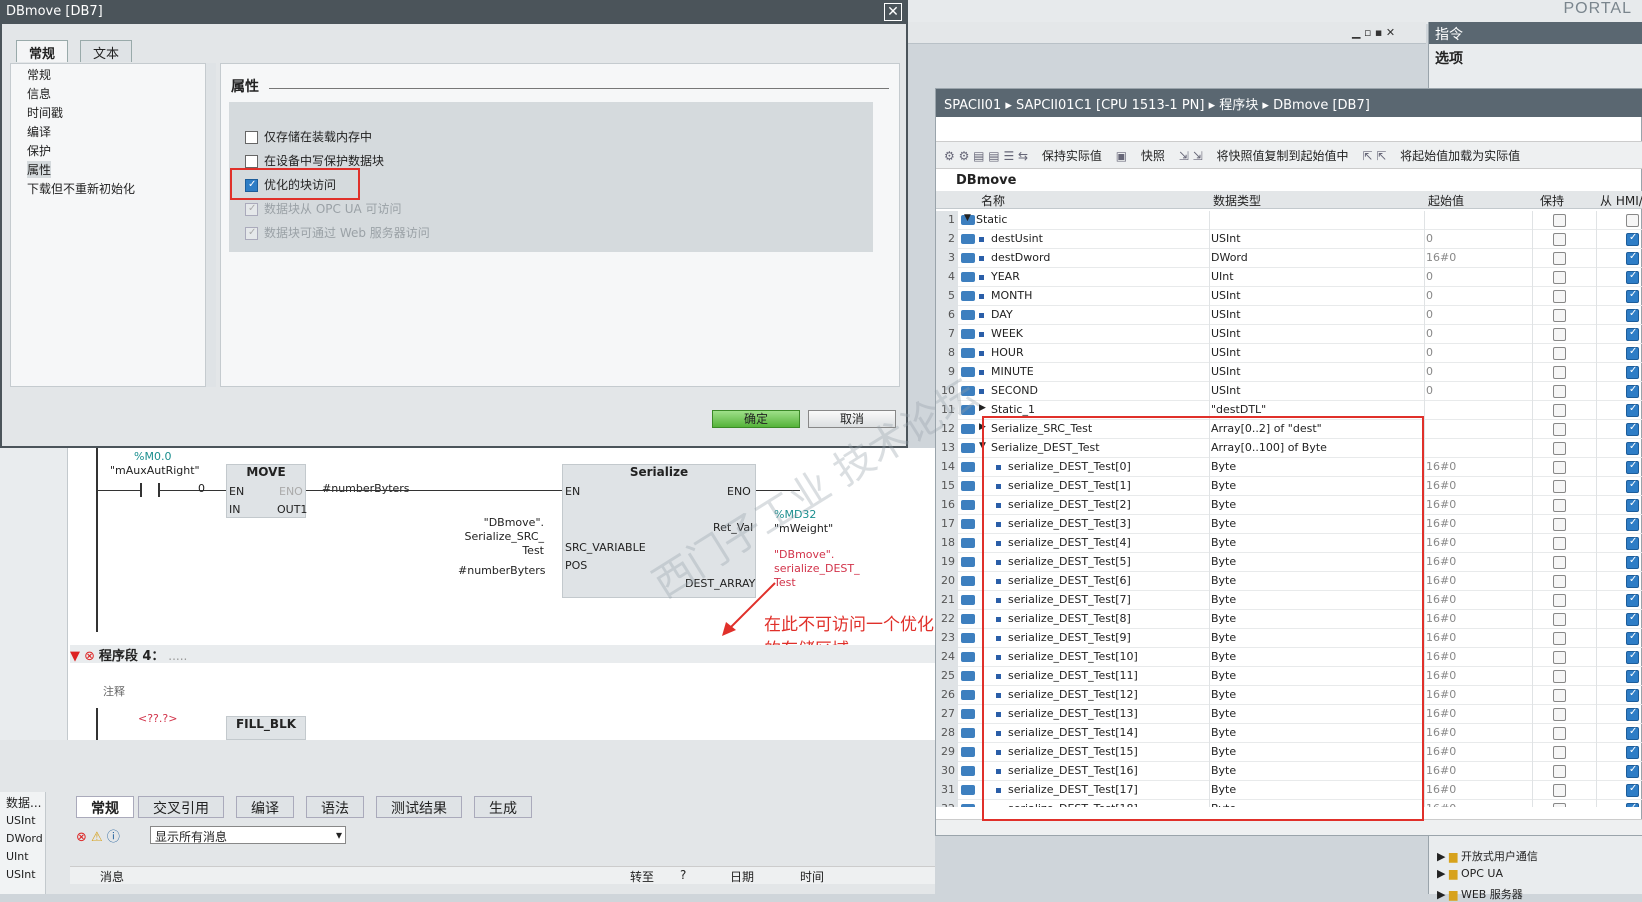 The width and height of the screenshot is (1642, 902). I want to click on table-row: 1 ▼ Static, so click(1289, 220).